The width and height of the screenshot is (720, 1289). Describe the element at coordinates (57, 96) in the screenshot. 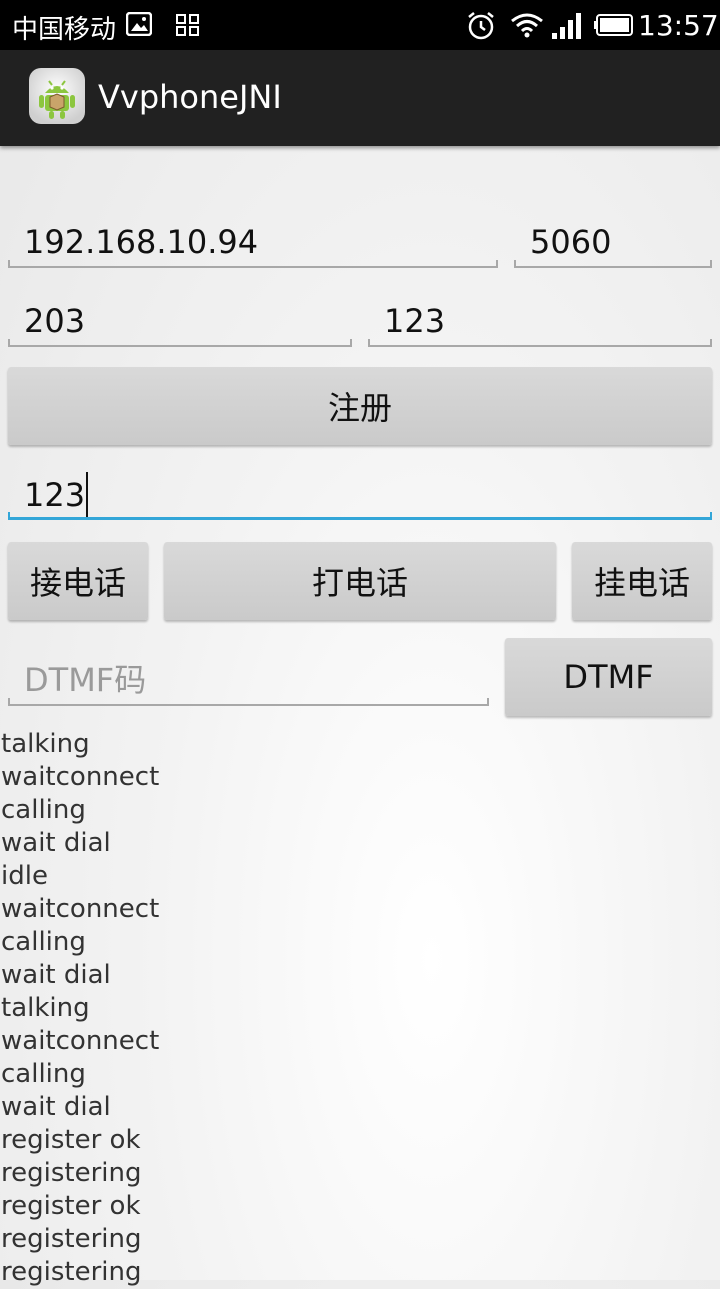

I see `android-app-icon` at that location.